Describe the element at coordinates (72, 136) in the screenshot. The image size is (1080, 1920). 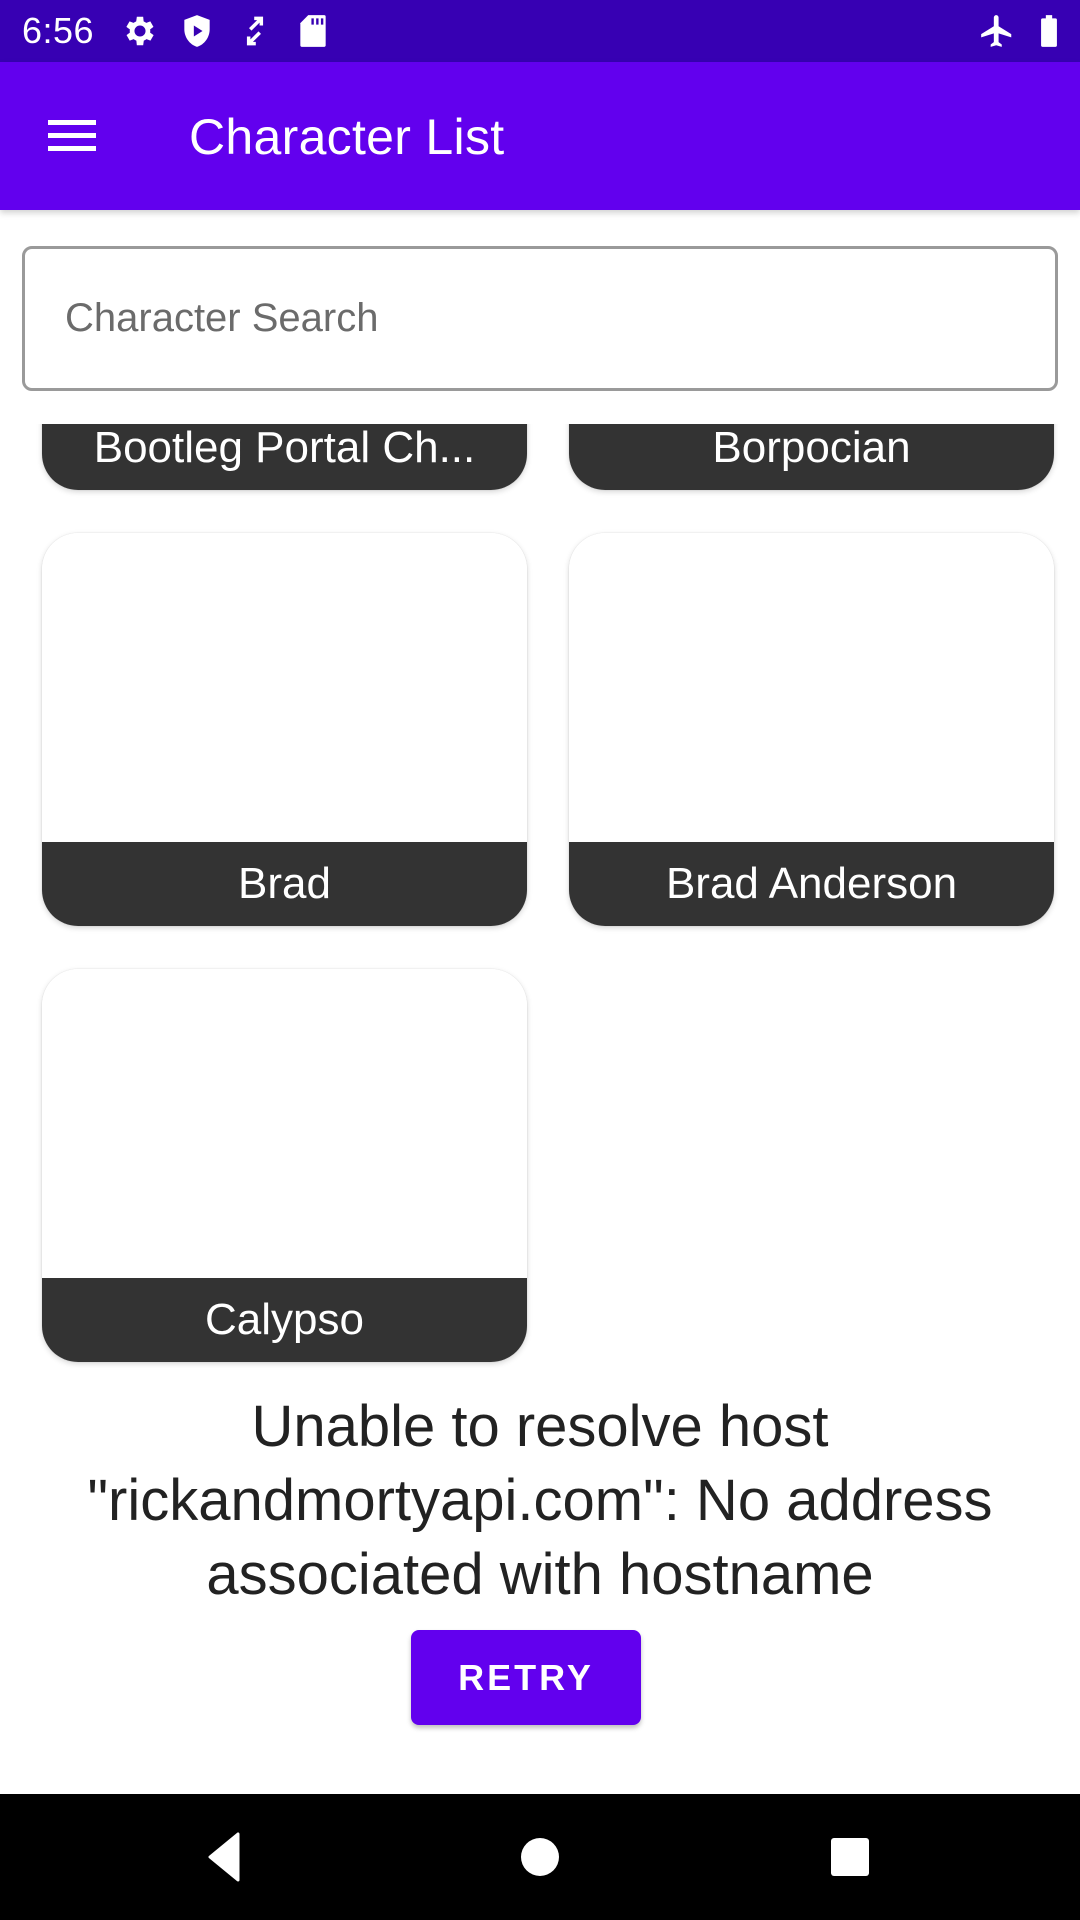
I see `hamburger-menu-icon` at that location.